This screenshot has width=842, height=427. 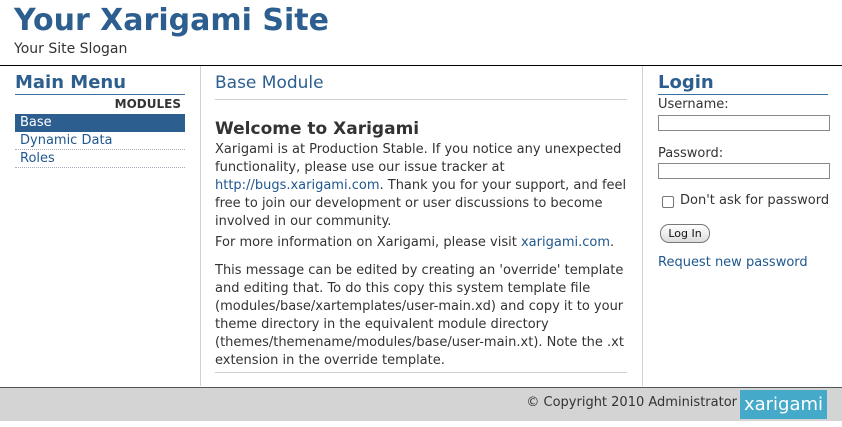 I want to click on remember-label: Don't ask for password, so click(x=754, y=201).